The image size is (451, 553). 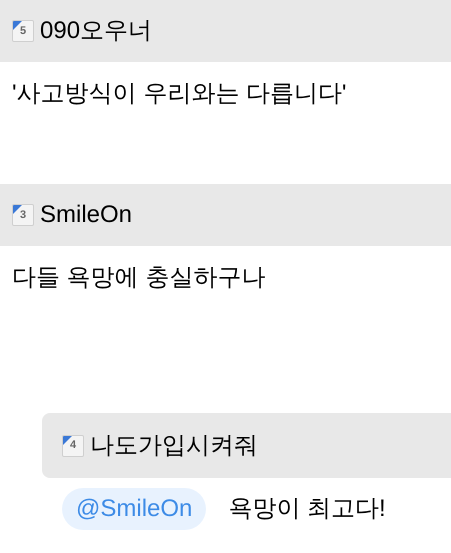 I want to click on author-name: SmileOn, so click(x=86, y=215).